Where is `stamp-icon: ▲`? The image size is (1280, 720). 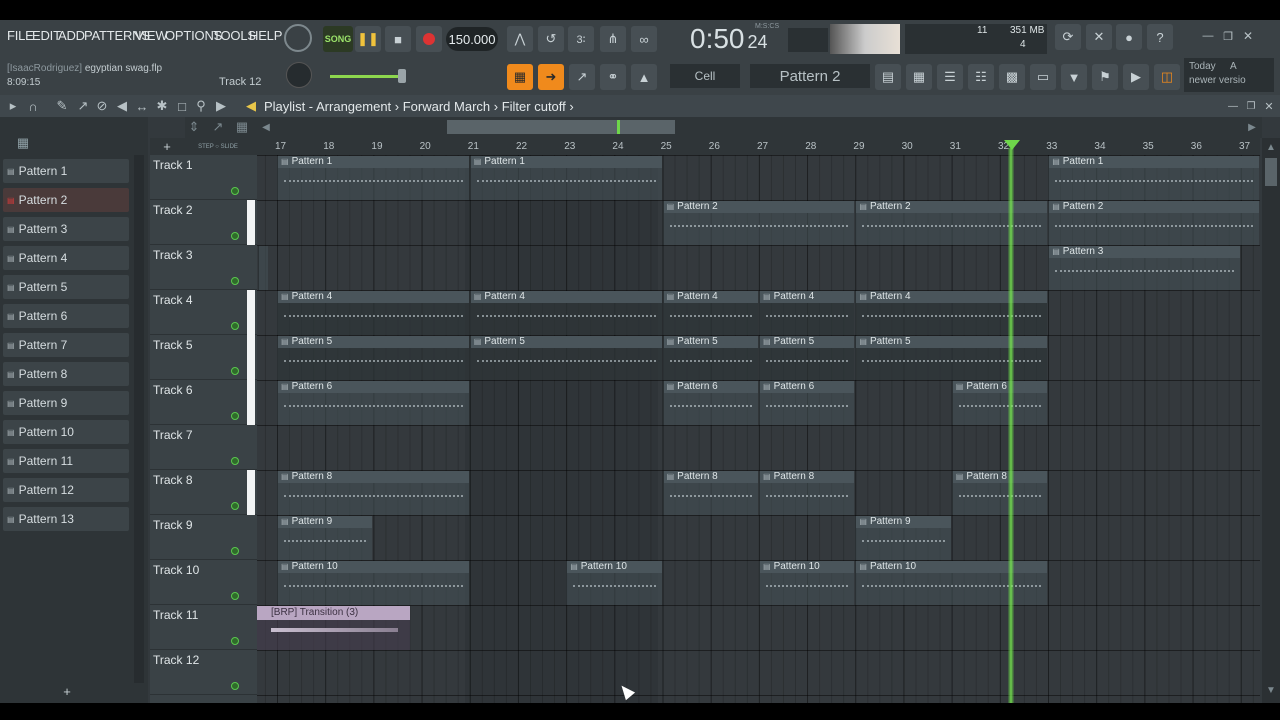
stamp-icon: ▲ is located at coordinates (644, 77).